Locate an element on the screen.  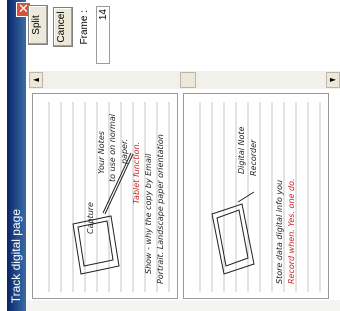
note-line: Your Notes is located at coordinates (101, 152).